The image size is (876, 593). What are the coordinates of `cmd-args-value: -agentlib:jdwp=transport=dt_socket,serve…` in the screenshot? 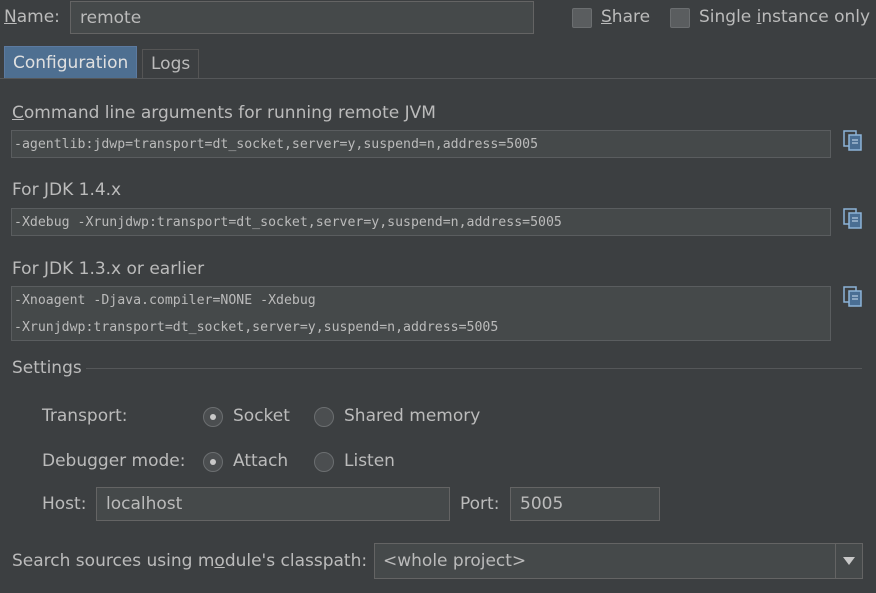 It's located at (276, 144).